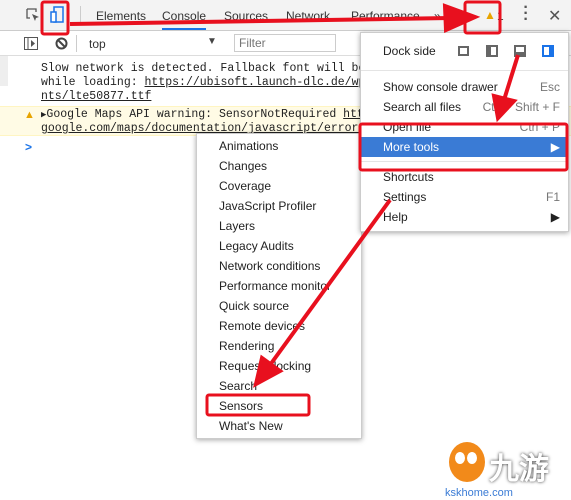 This screenshot has height=500, width=571. Describe the element at coordinates (258, 405) in the screenshot. I see `annotation-box-sensors` at that location.